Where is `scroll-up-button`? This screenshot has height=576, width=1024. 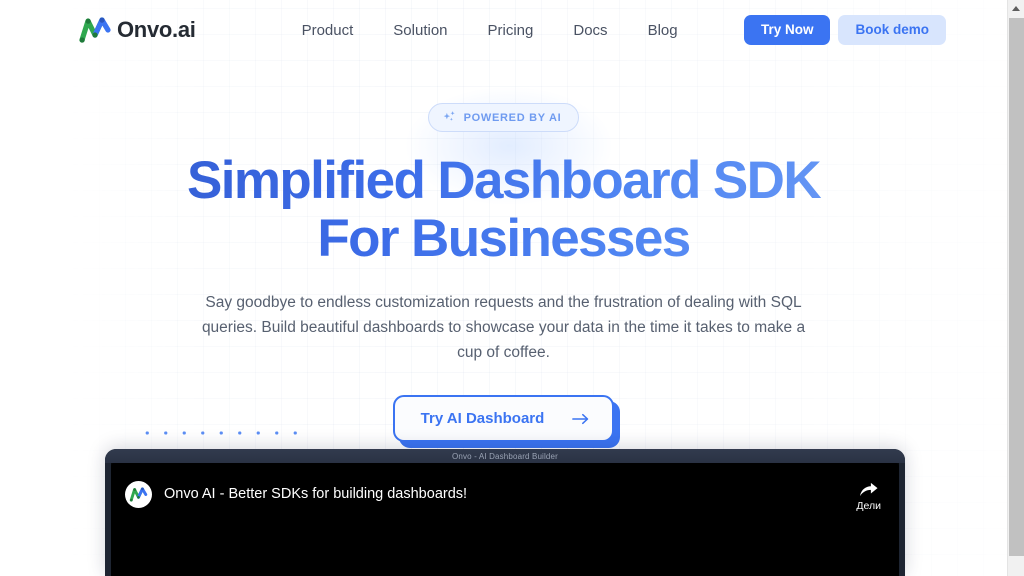
scroll-up-button is located at coordinates (1016, 8).